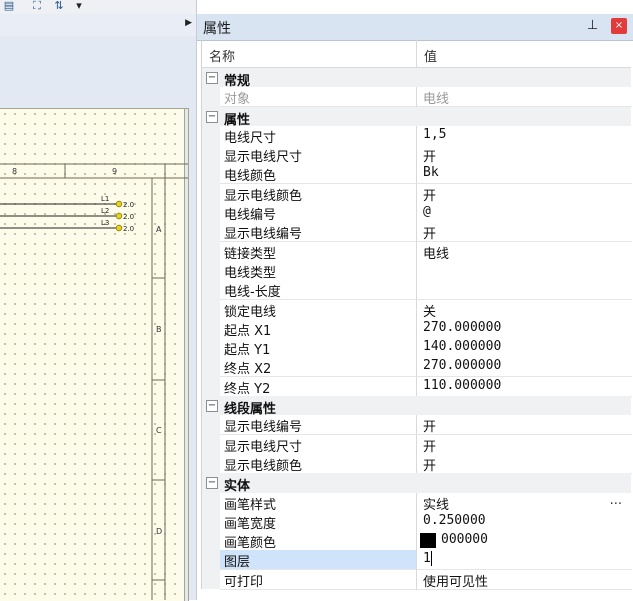  Describe the element at coordinates (37, 6) in the screenshot. I see `hierarchy-icon: ⛶` at that location.